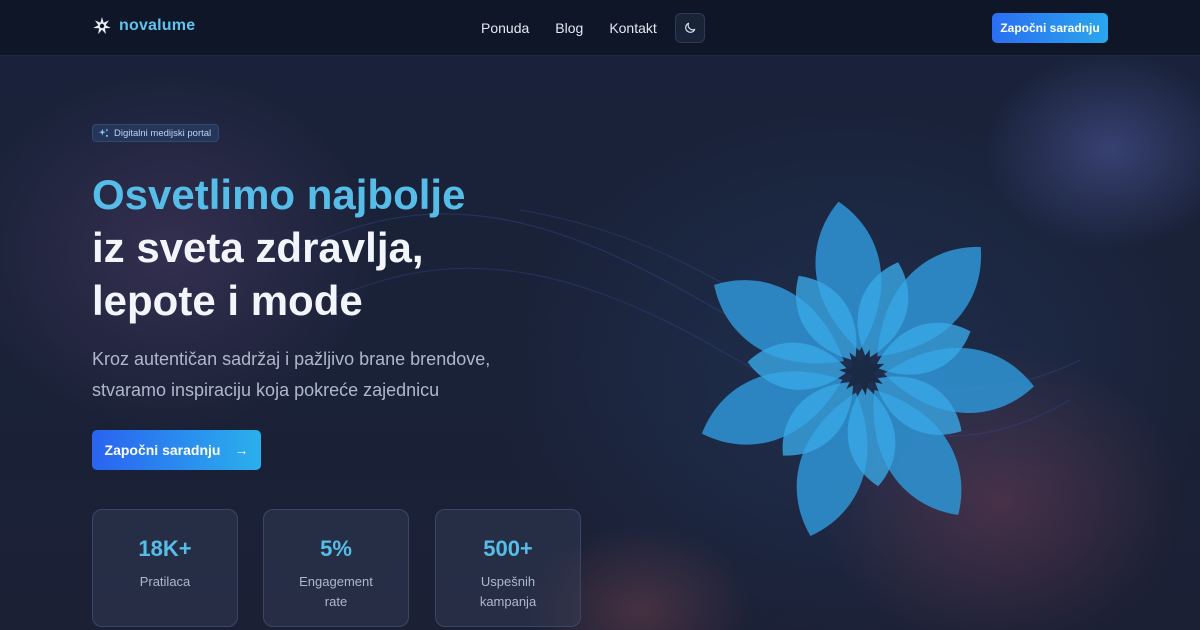 This screenshot has height=630, width=1200. Describe the element at coordinates (227, 300) in the screenshot. I see `headline-line-3: lepote i mode` at that location.